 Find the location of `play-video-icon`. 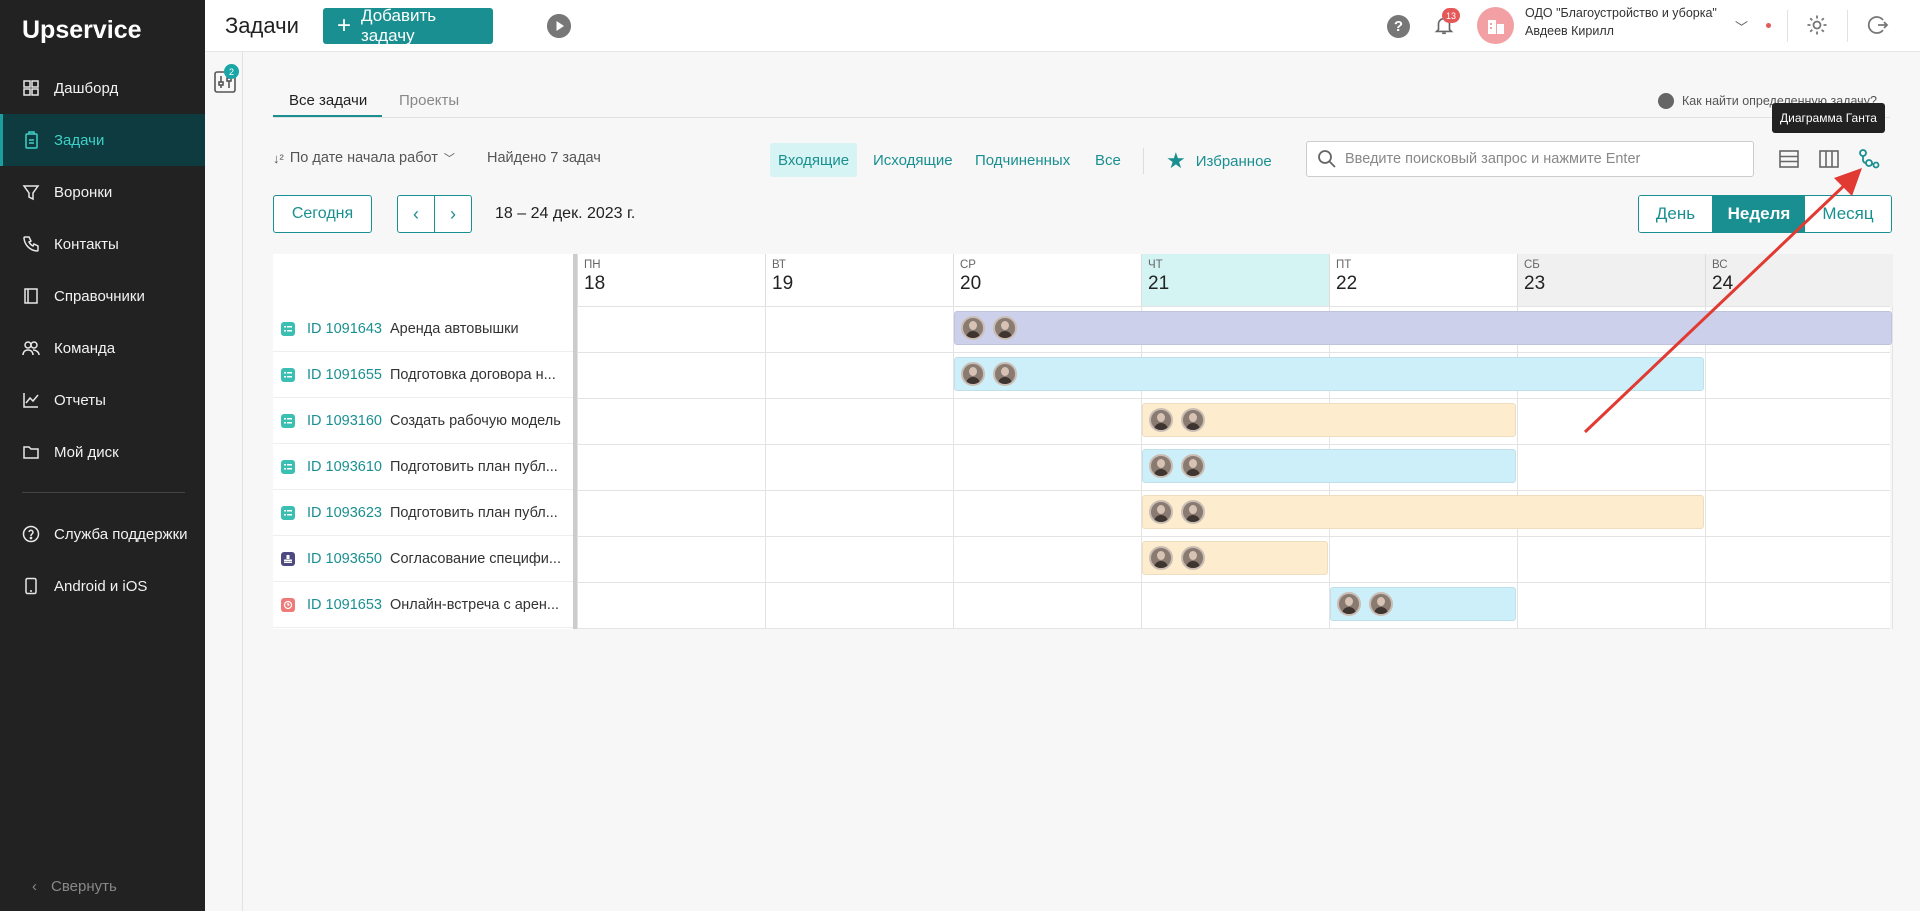

play-video-icon is located at coordinates (559, 26).